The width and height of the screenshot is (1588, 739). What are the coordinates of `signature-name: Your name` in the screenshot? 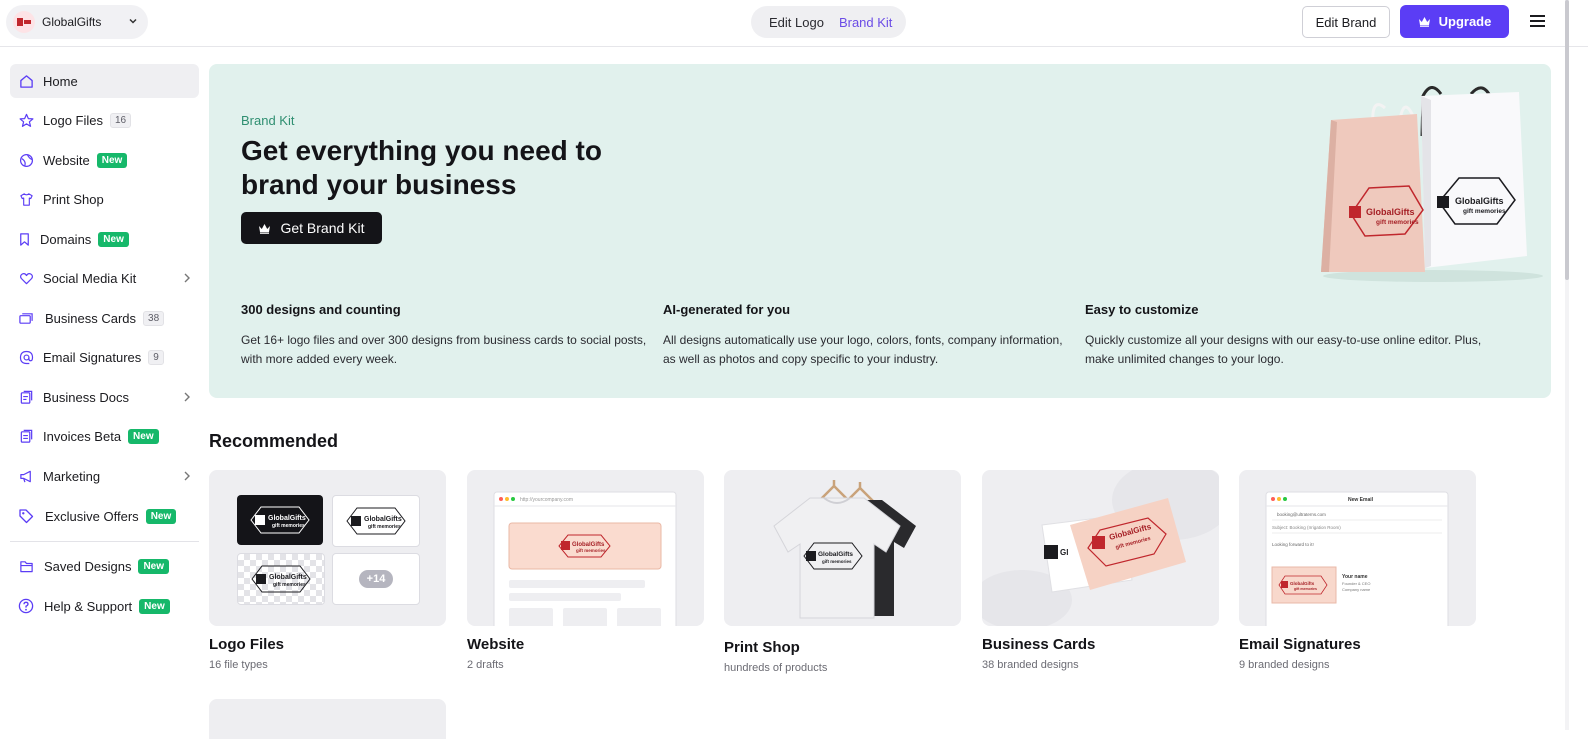 It's located at (1355, 577).